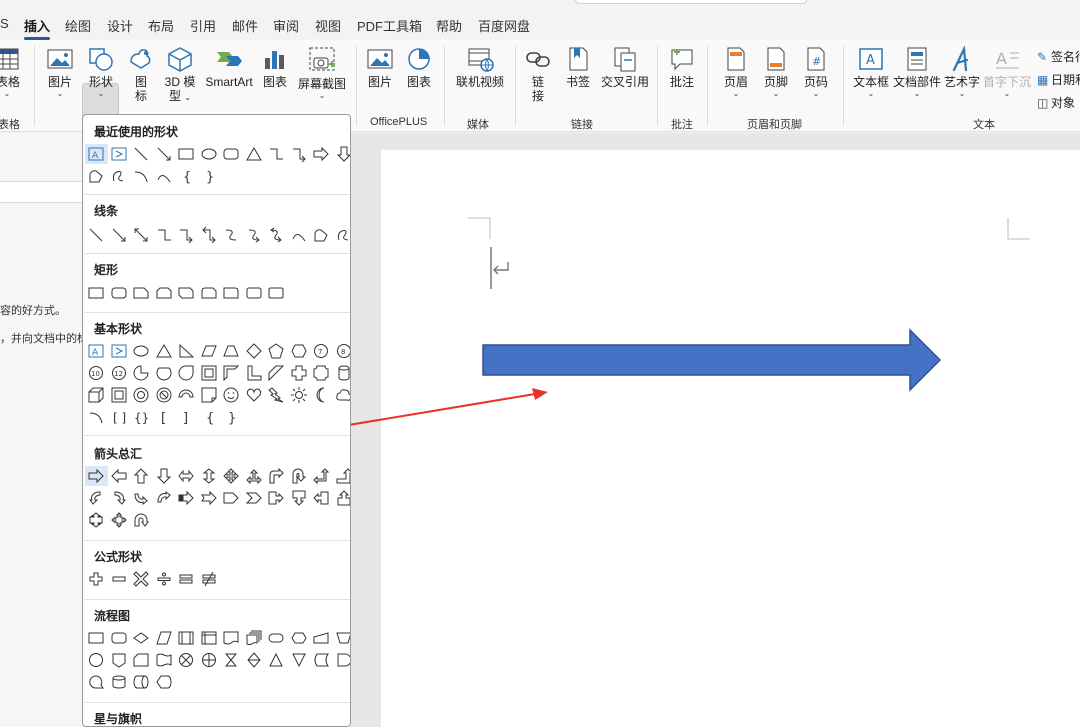 Image resolution: width=1080 pixels, height=727 pixels. I want to click on left-arrow-callout-shape-icon, so click(321, 498).